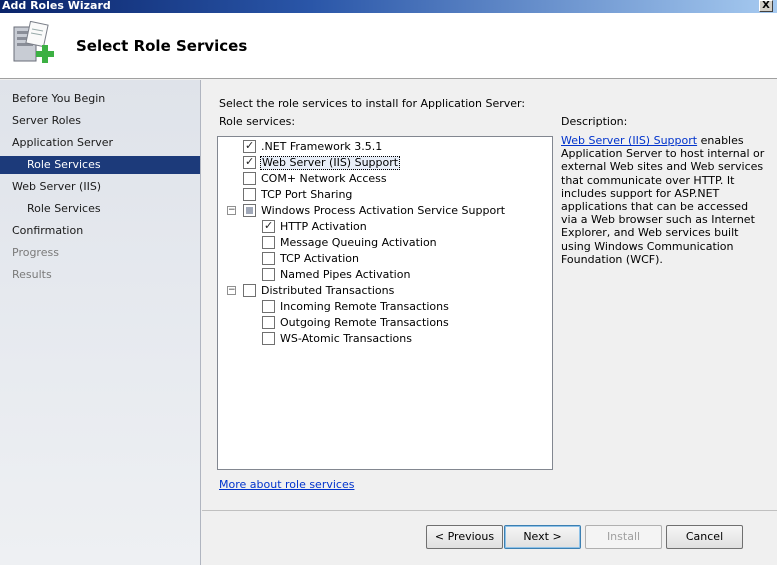  Describe the element at coordinates (162, 46) in the screenshot. I see `page-title: Select Role Services` at that location.